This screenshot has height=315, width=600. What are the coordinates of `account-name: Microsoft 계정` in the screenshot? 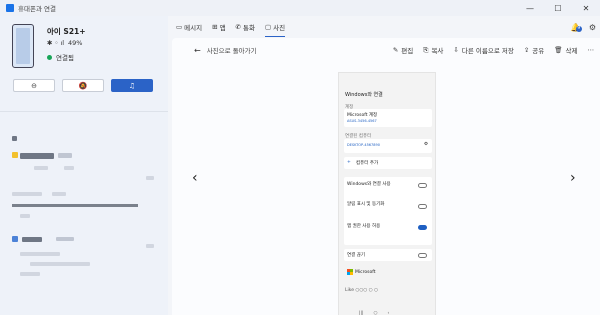 It's located at (362, 115).